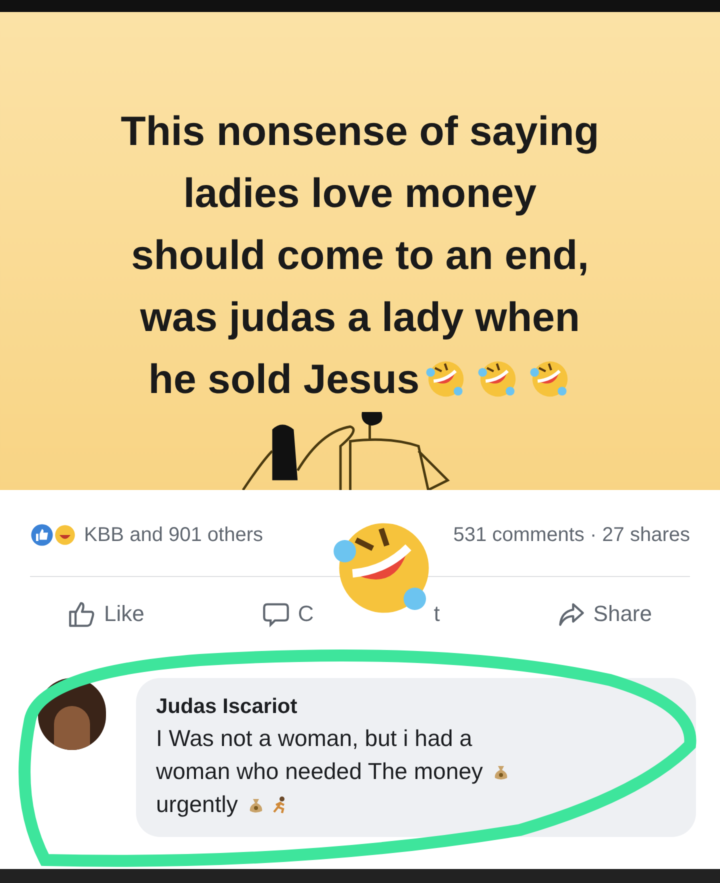 The height and width of the screenshot is (883, 720). What do you see at coordinates (106, 613) in the screenshot?
I see `like-button: Like` at bounding box center [106, 613].